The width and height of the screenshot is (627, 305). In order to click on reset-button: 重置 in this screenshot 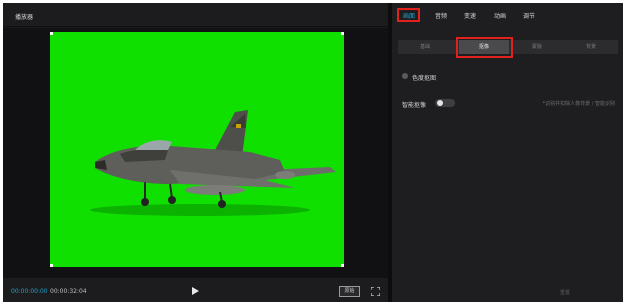, I will do `click(565, 292)`.